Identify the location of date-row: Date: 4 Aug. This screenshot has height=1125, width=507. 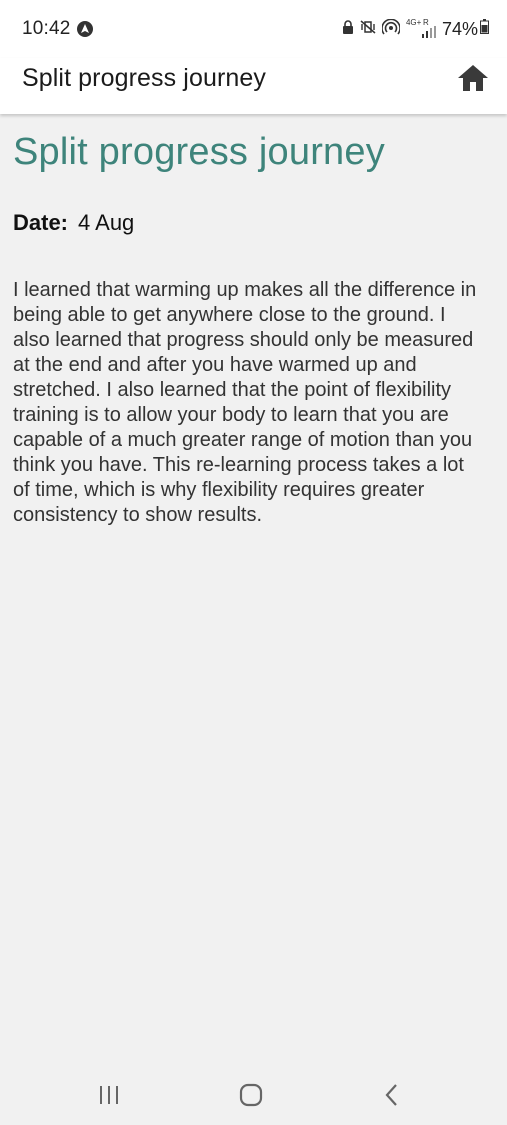
(252, 223).